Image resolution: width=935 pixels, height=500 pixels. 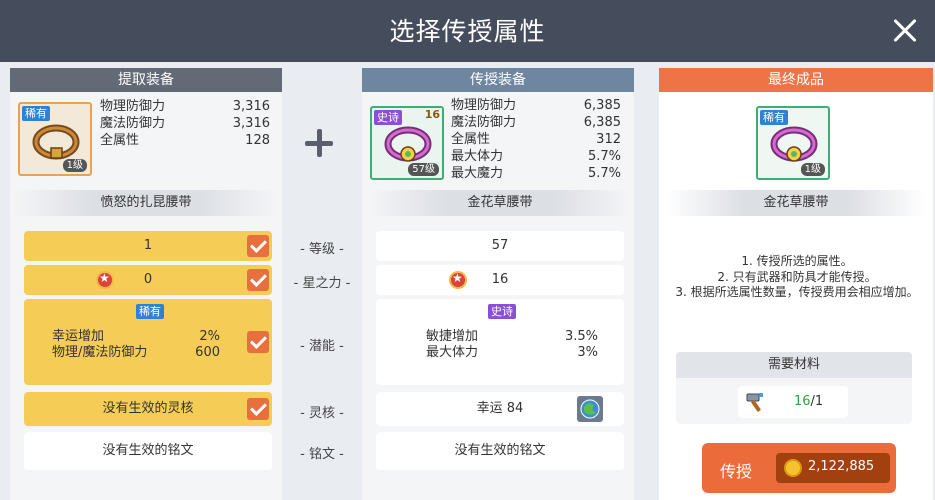 I want to click on potential-line-label: 幸运增加, so click(x=78, y=336).